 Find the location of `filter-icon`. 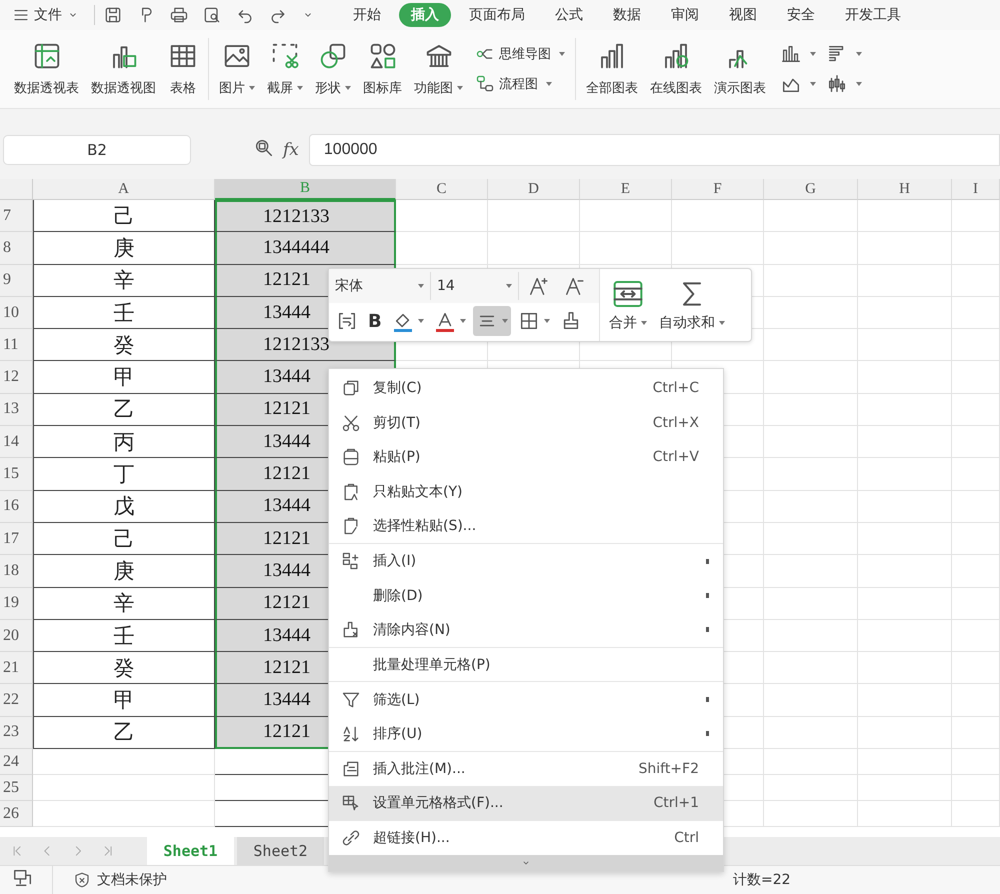

filter-icon is located at coordinates (351, 700).